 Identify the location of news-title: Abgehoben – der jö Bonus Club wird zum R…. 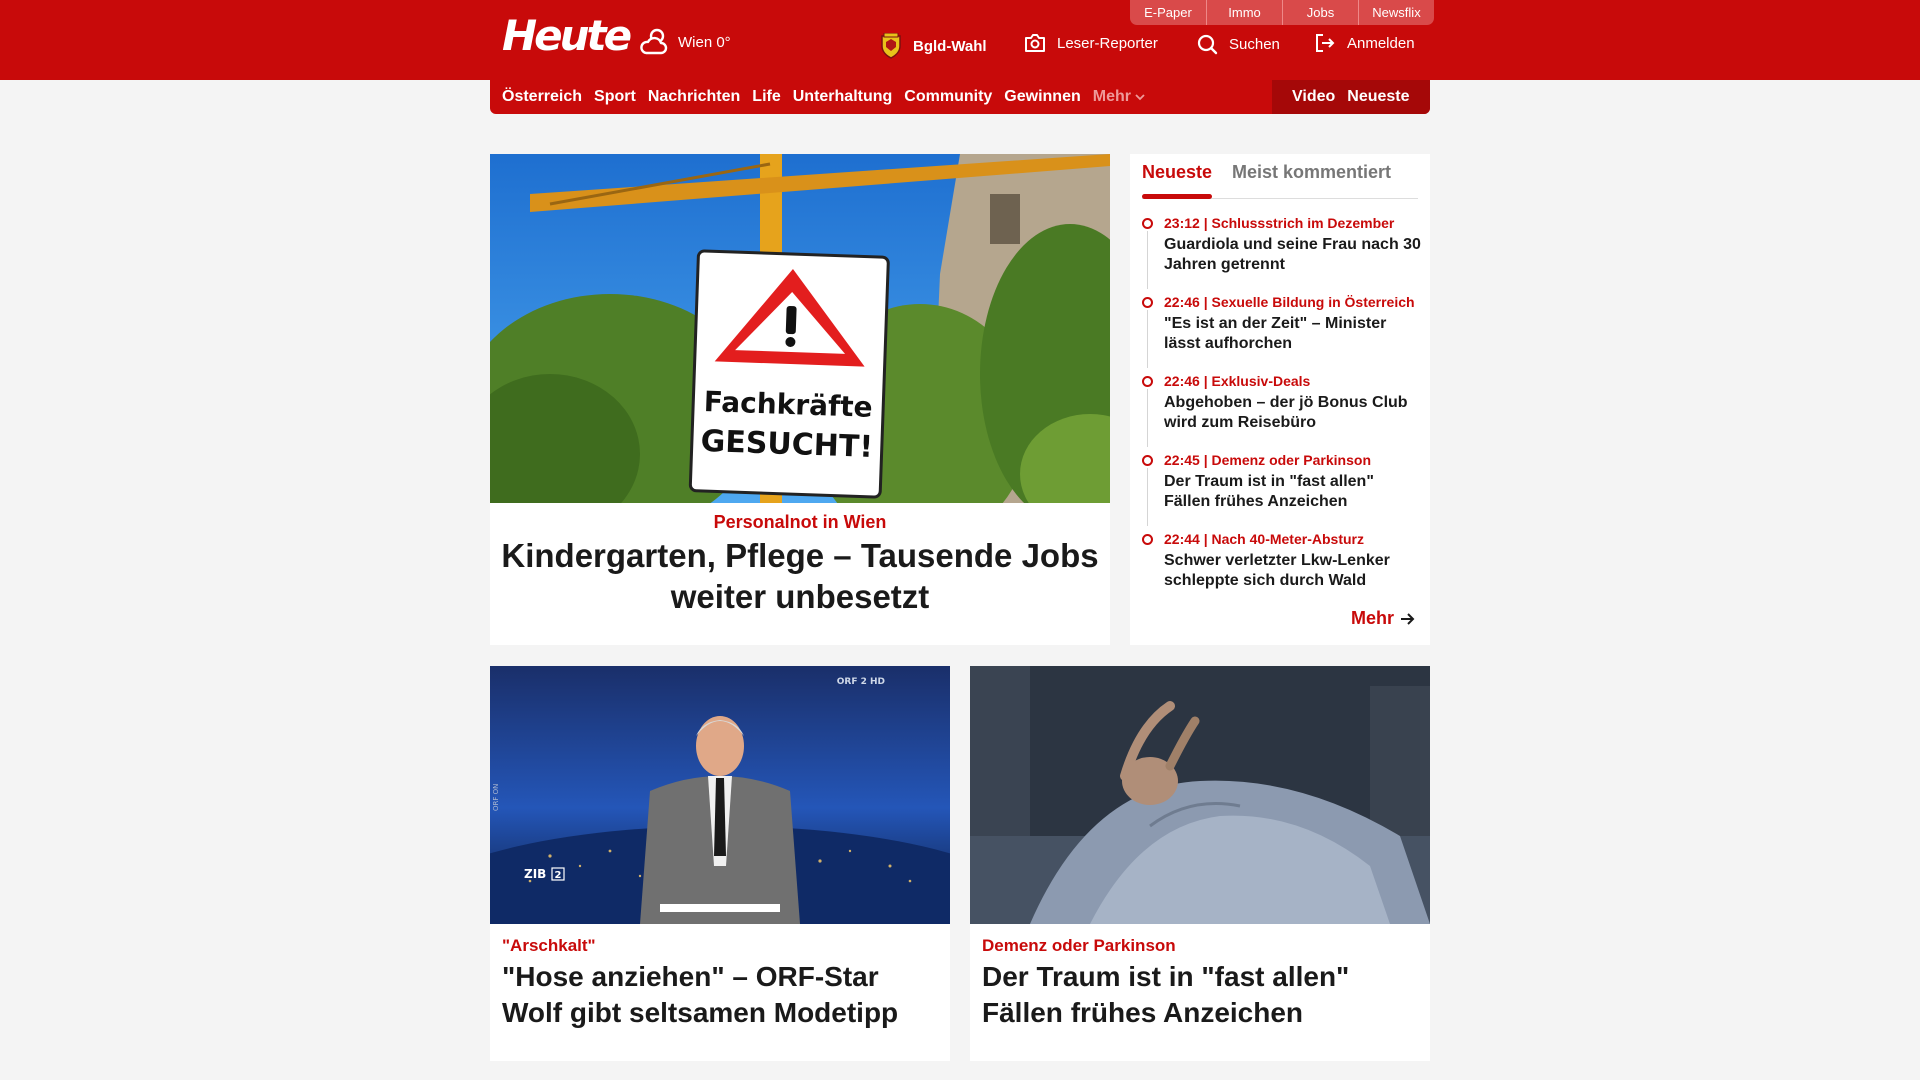
(1293, 413).